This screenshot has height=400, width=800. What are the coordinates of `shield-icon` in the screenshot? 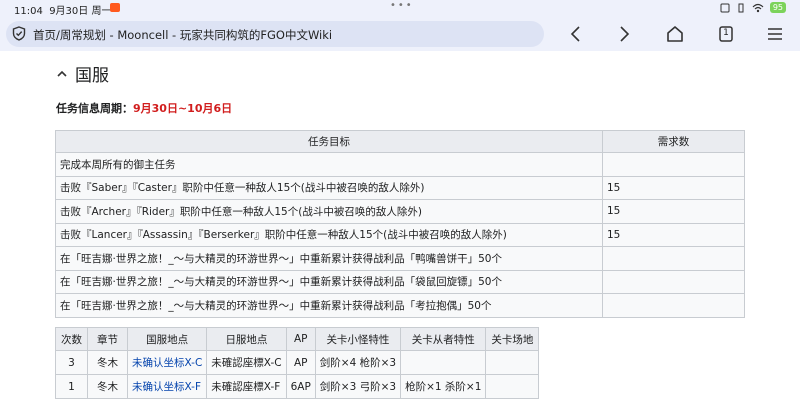 It's located at (19, 33).